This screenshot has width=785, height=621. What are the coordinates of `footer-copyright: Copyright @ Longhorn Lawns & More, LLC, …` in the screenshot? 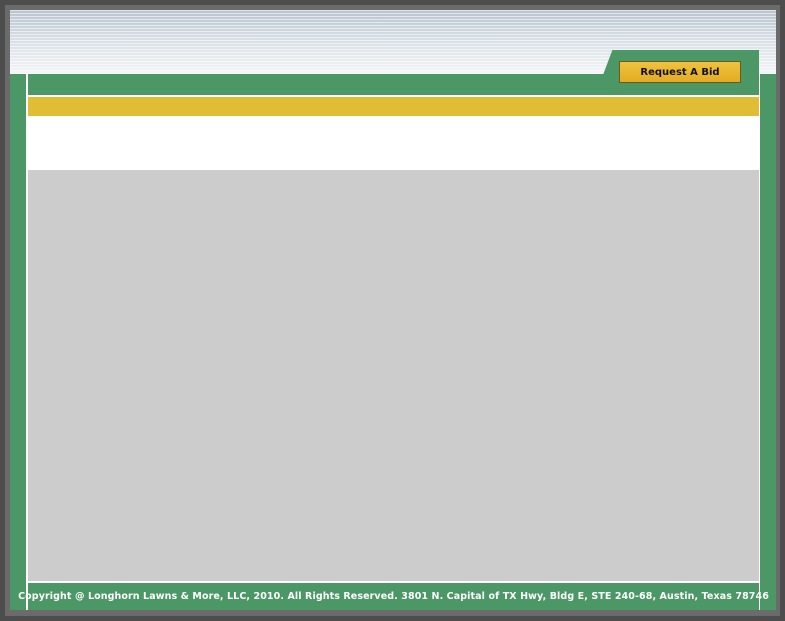 It's located at (393, 596).